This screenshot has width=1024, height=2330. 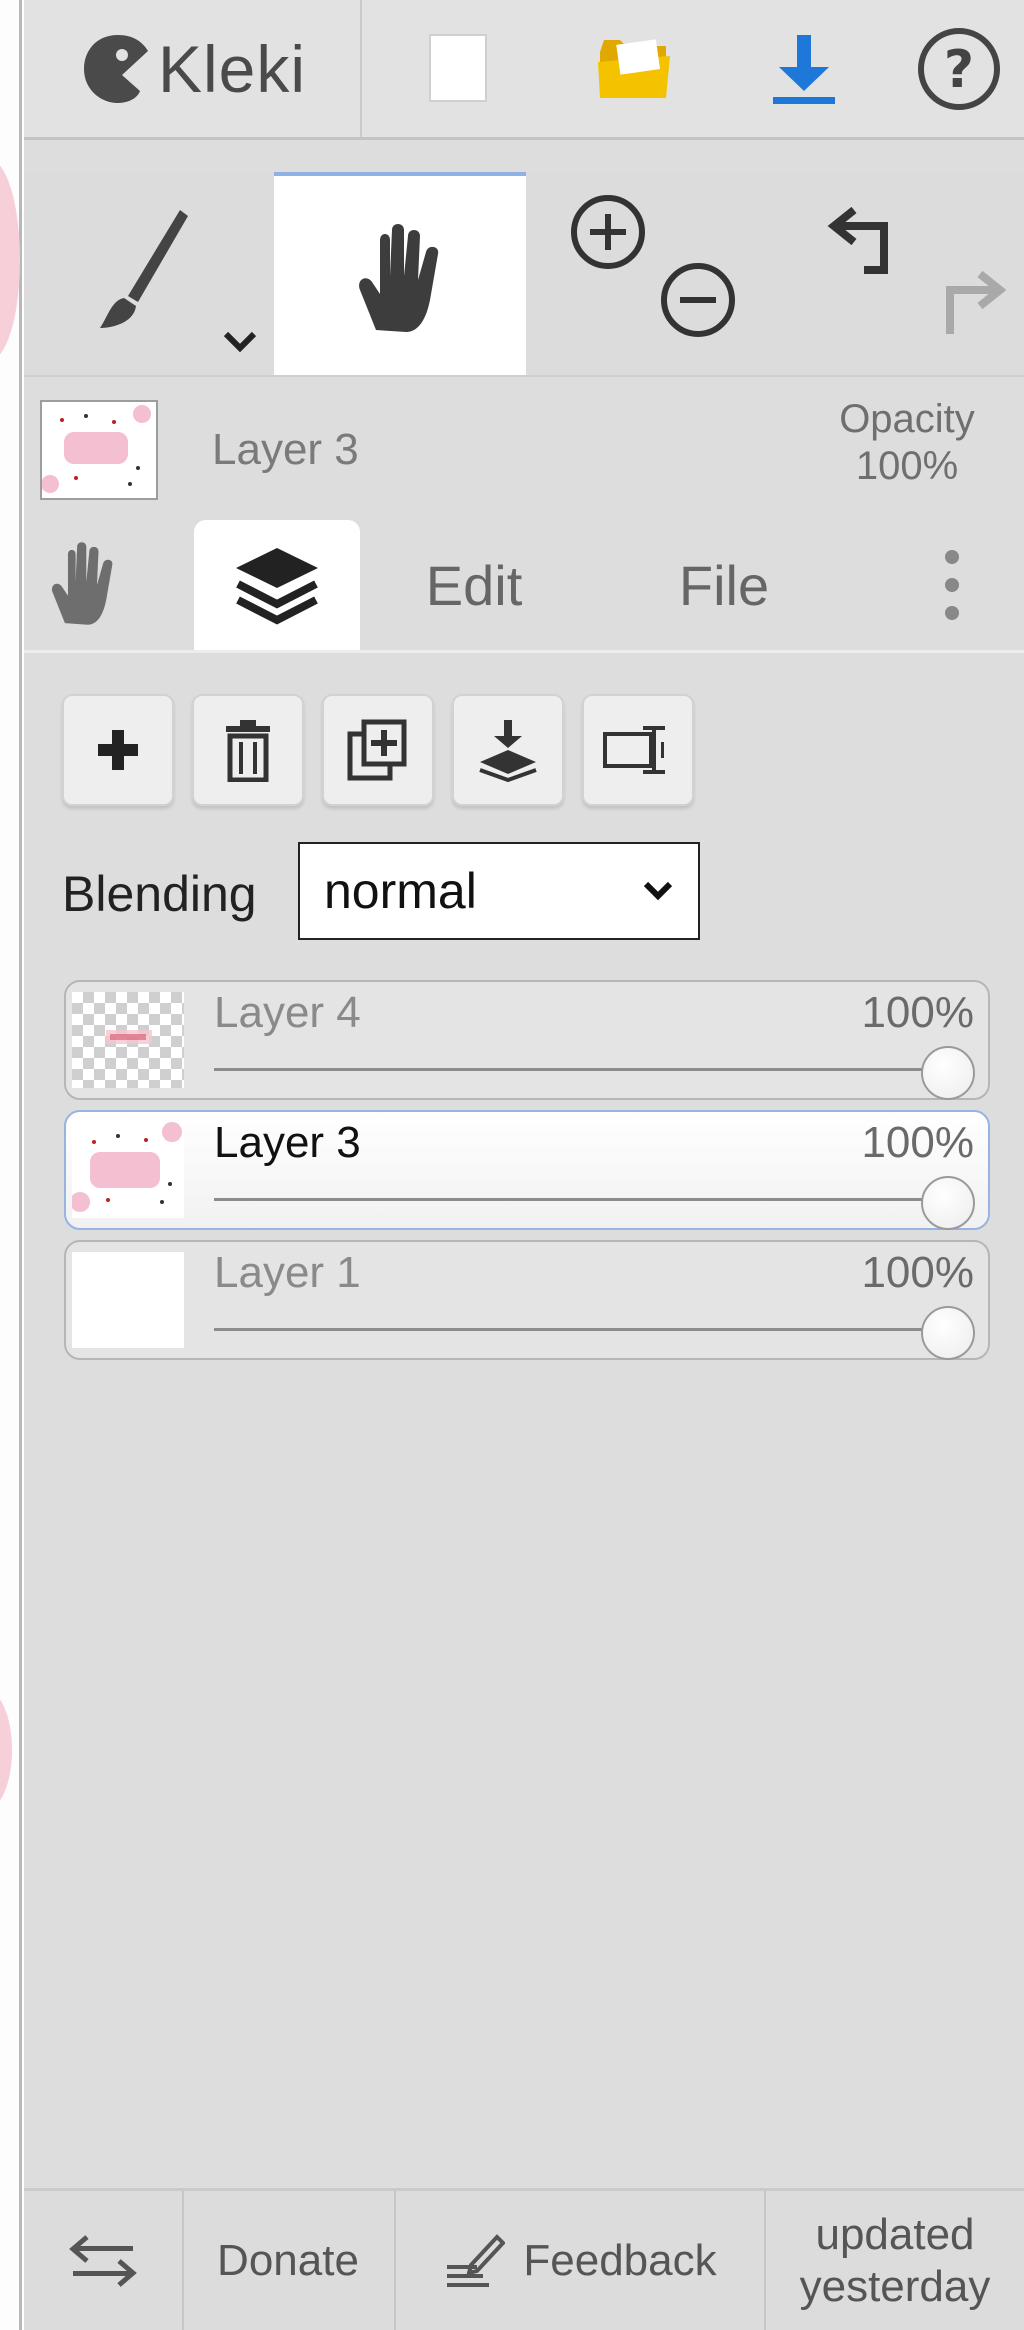 What do you see at coordinates (400, 891) in the screenshot?
I see `blending-value: normal` at bounding box center [400, 891].